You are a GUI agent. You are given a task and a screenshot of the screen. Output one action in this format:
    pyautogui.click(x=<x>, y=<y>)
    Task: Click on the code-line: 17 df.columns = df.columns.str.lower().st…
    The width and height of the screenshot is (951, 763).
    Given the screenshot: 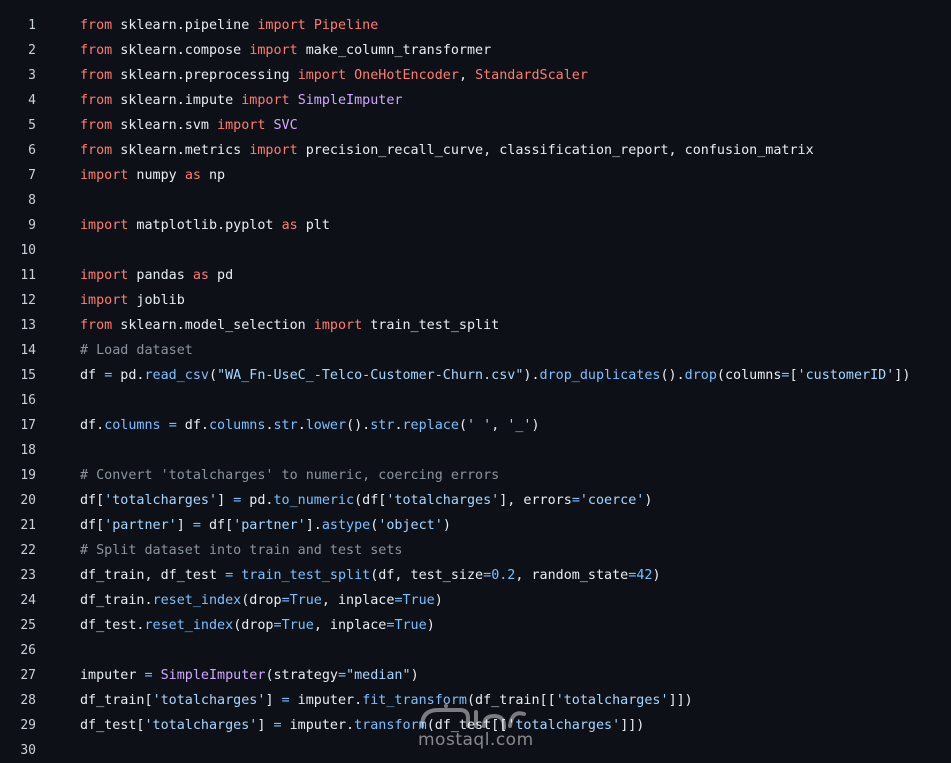 What is the action you would take?
    pyautogui.click(x=475, y=425)
    